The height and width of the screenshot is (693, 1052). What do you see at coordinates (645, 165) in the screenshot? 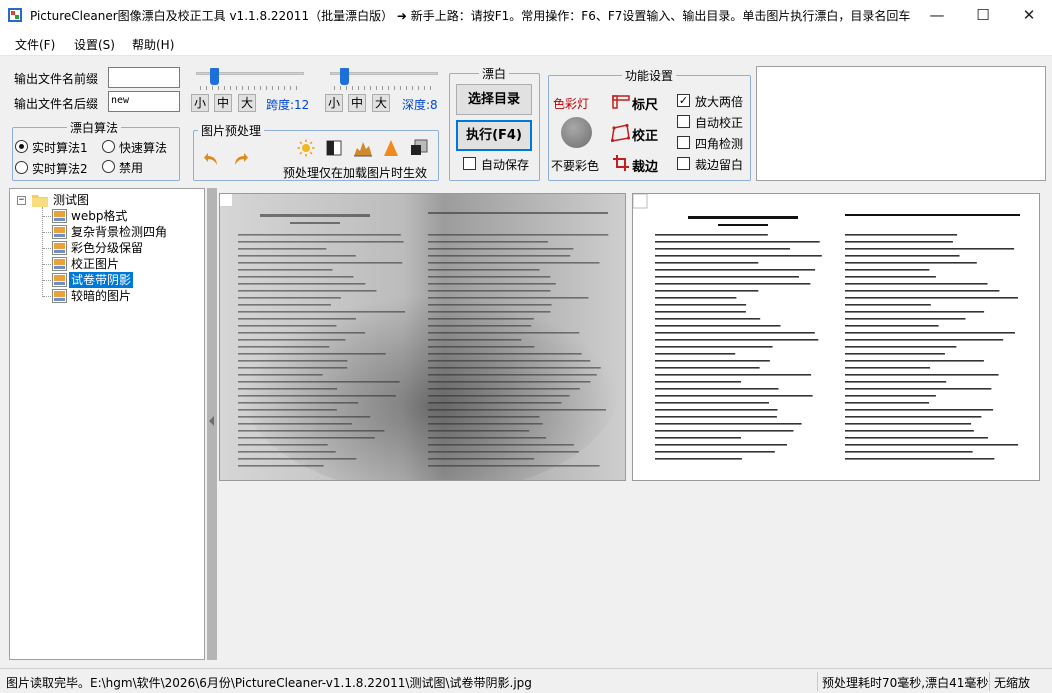
I see `crop-edge-label: 裁边` at bounding box center [645, 165].